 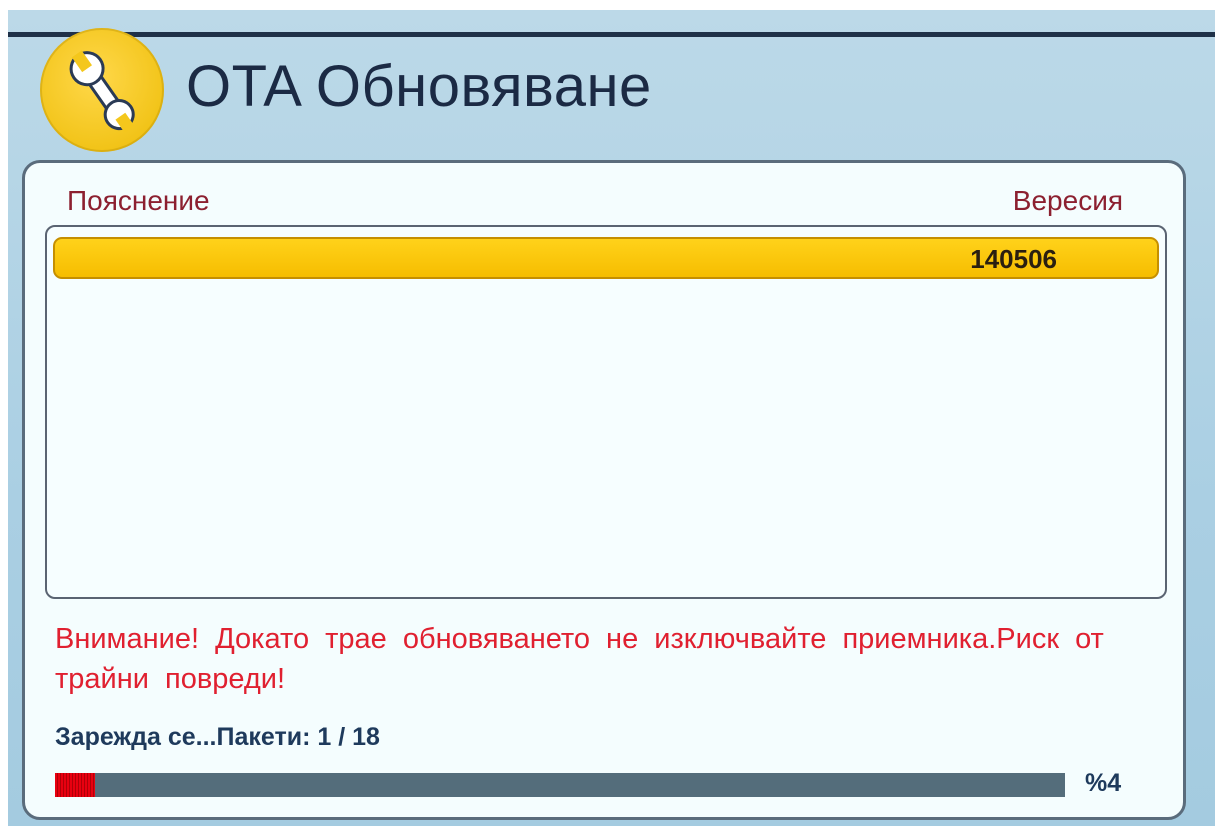 What do you see at coordinates (419, 86) in the screenshot?
I see `page-title: OTA Обновяване` at bounding box center [419, 86].